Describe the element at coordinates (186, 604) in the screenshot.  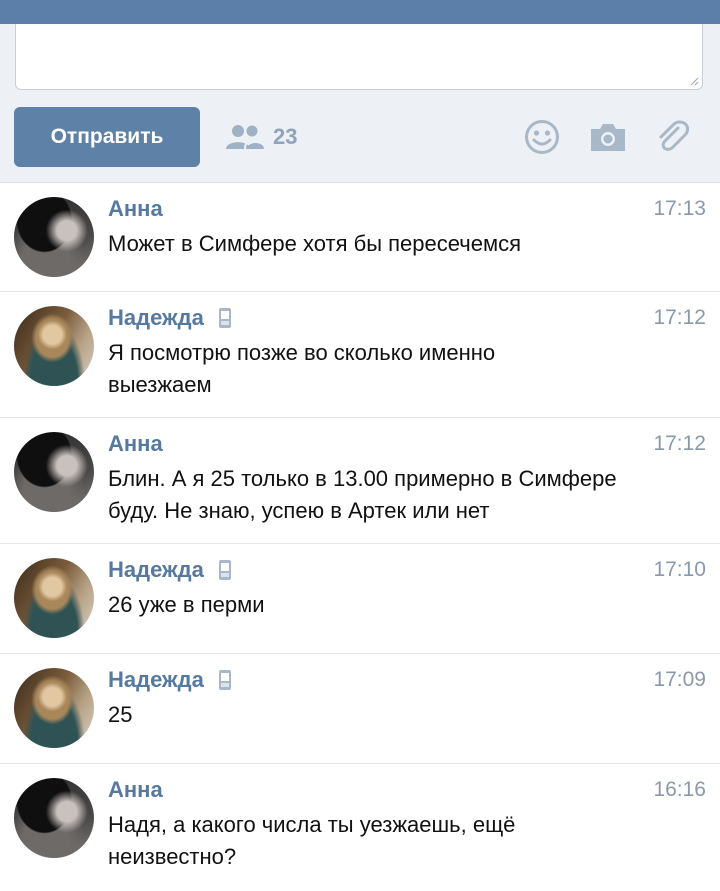
I see `message-text: 26 уже в перми` at that location.